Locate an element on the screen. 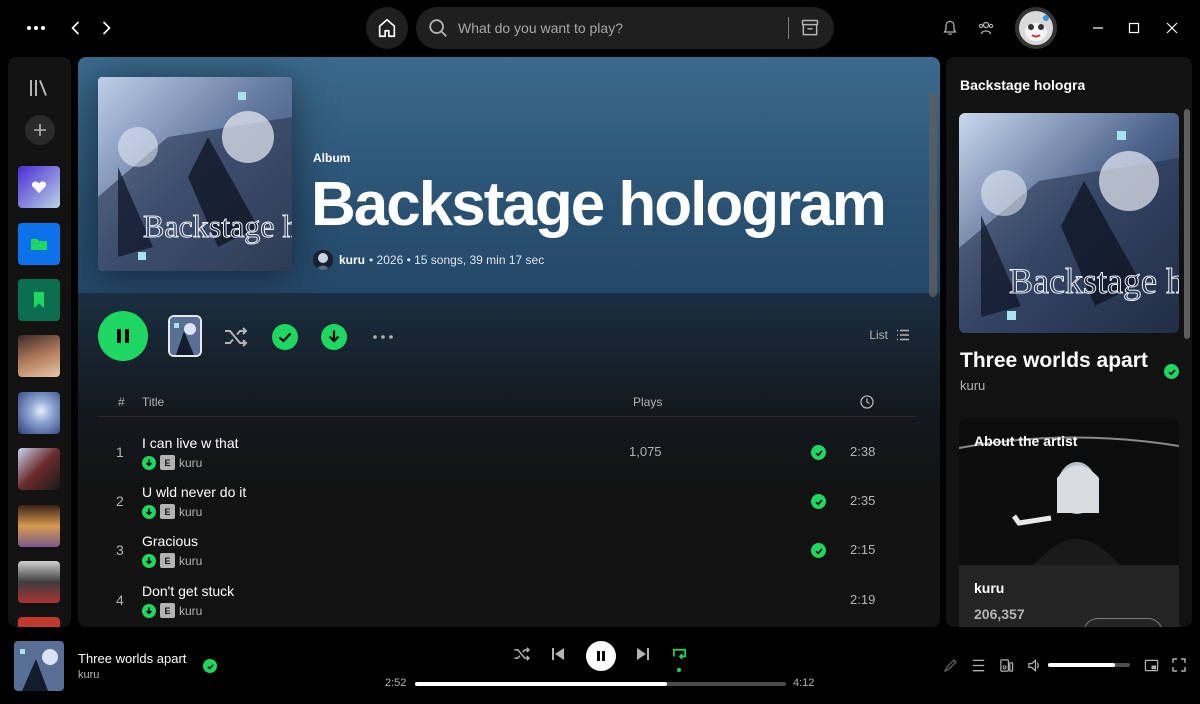  table-row: 1 I can live w that E kuru 1,075 2:38 is located at coordinates (507, 453).